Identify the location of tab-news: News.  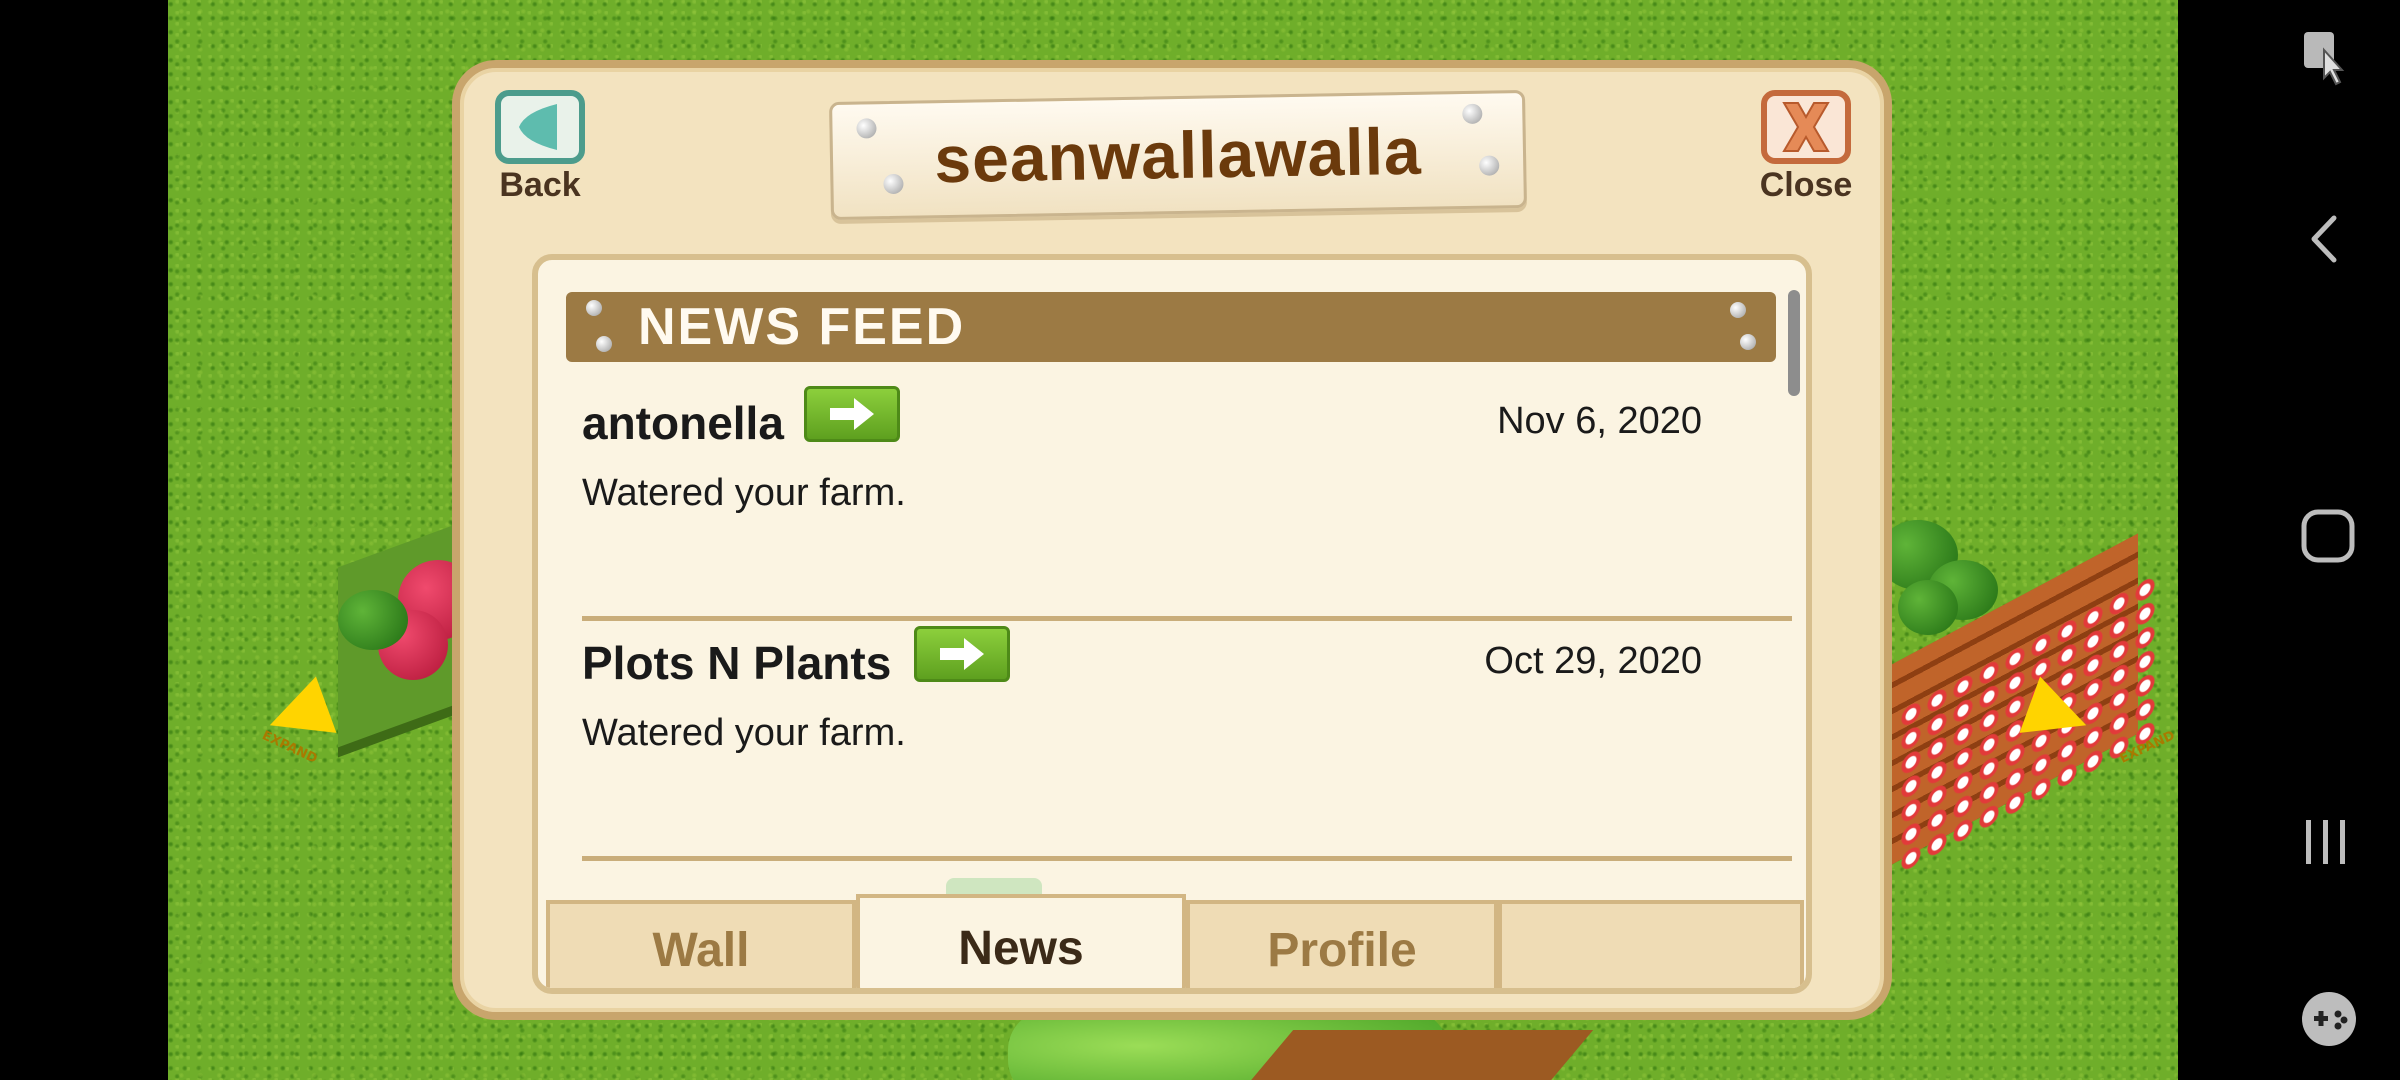
(1021, 941).